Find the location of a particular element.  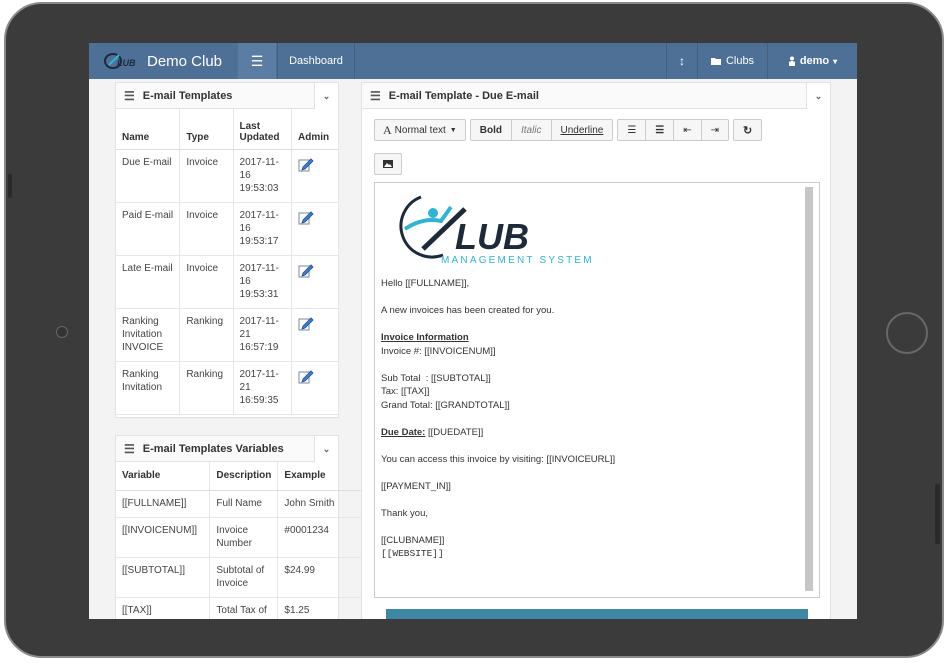

nav-sort-button: ↕ is located at coordinates (681, 61).